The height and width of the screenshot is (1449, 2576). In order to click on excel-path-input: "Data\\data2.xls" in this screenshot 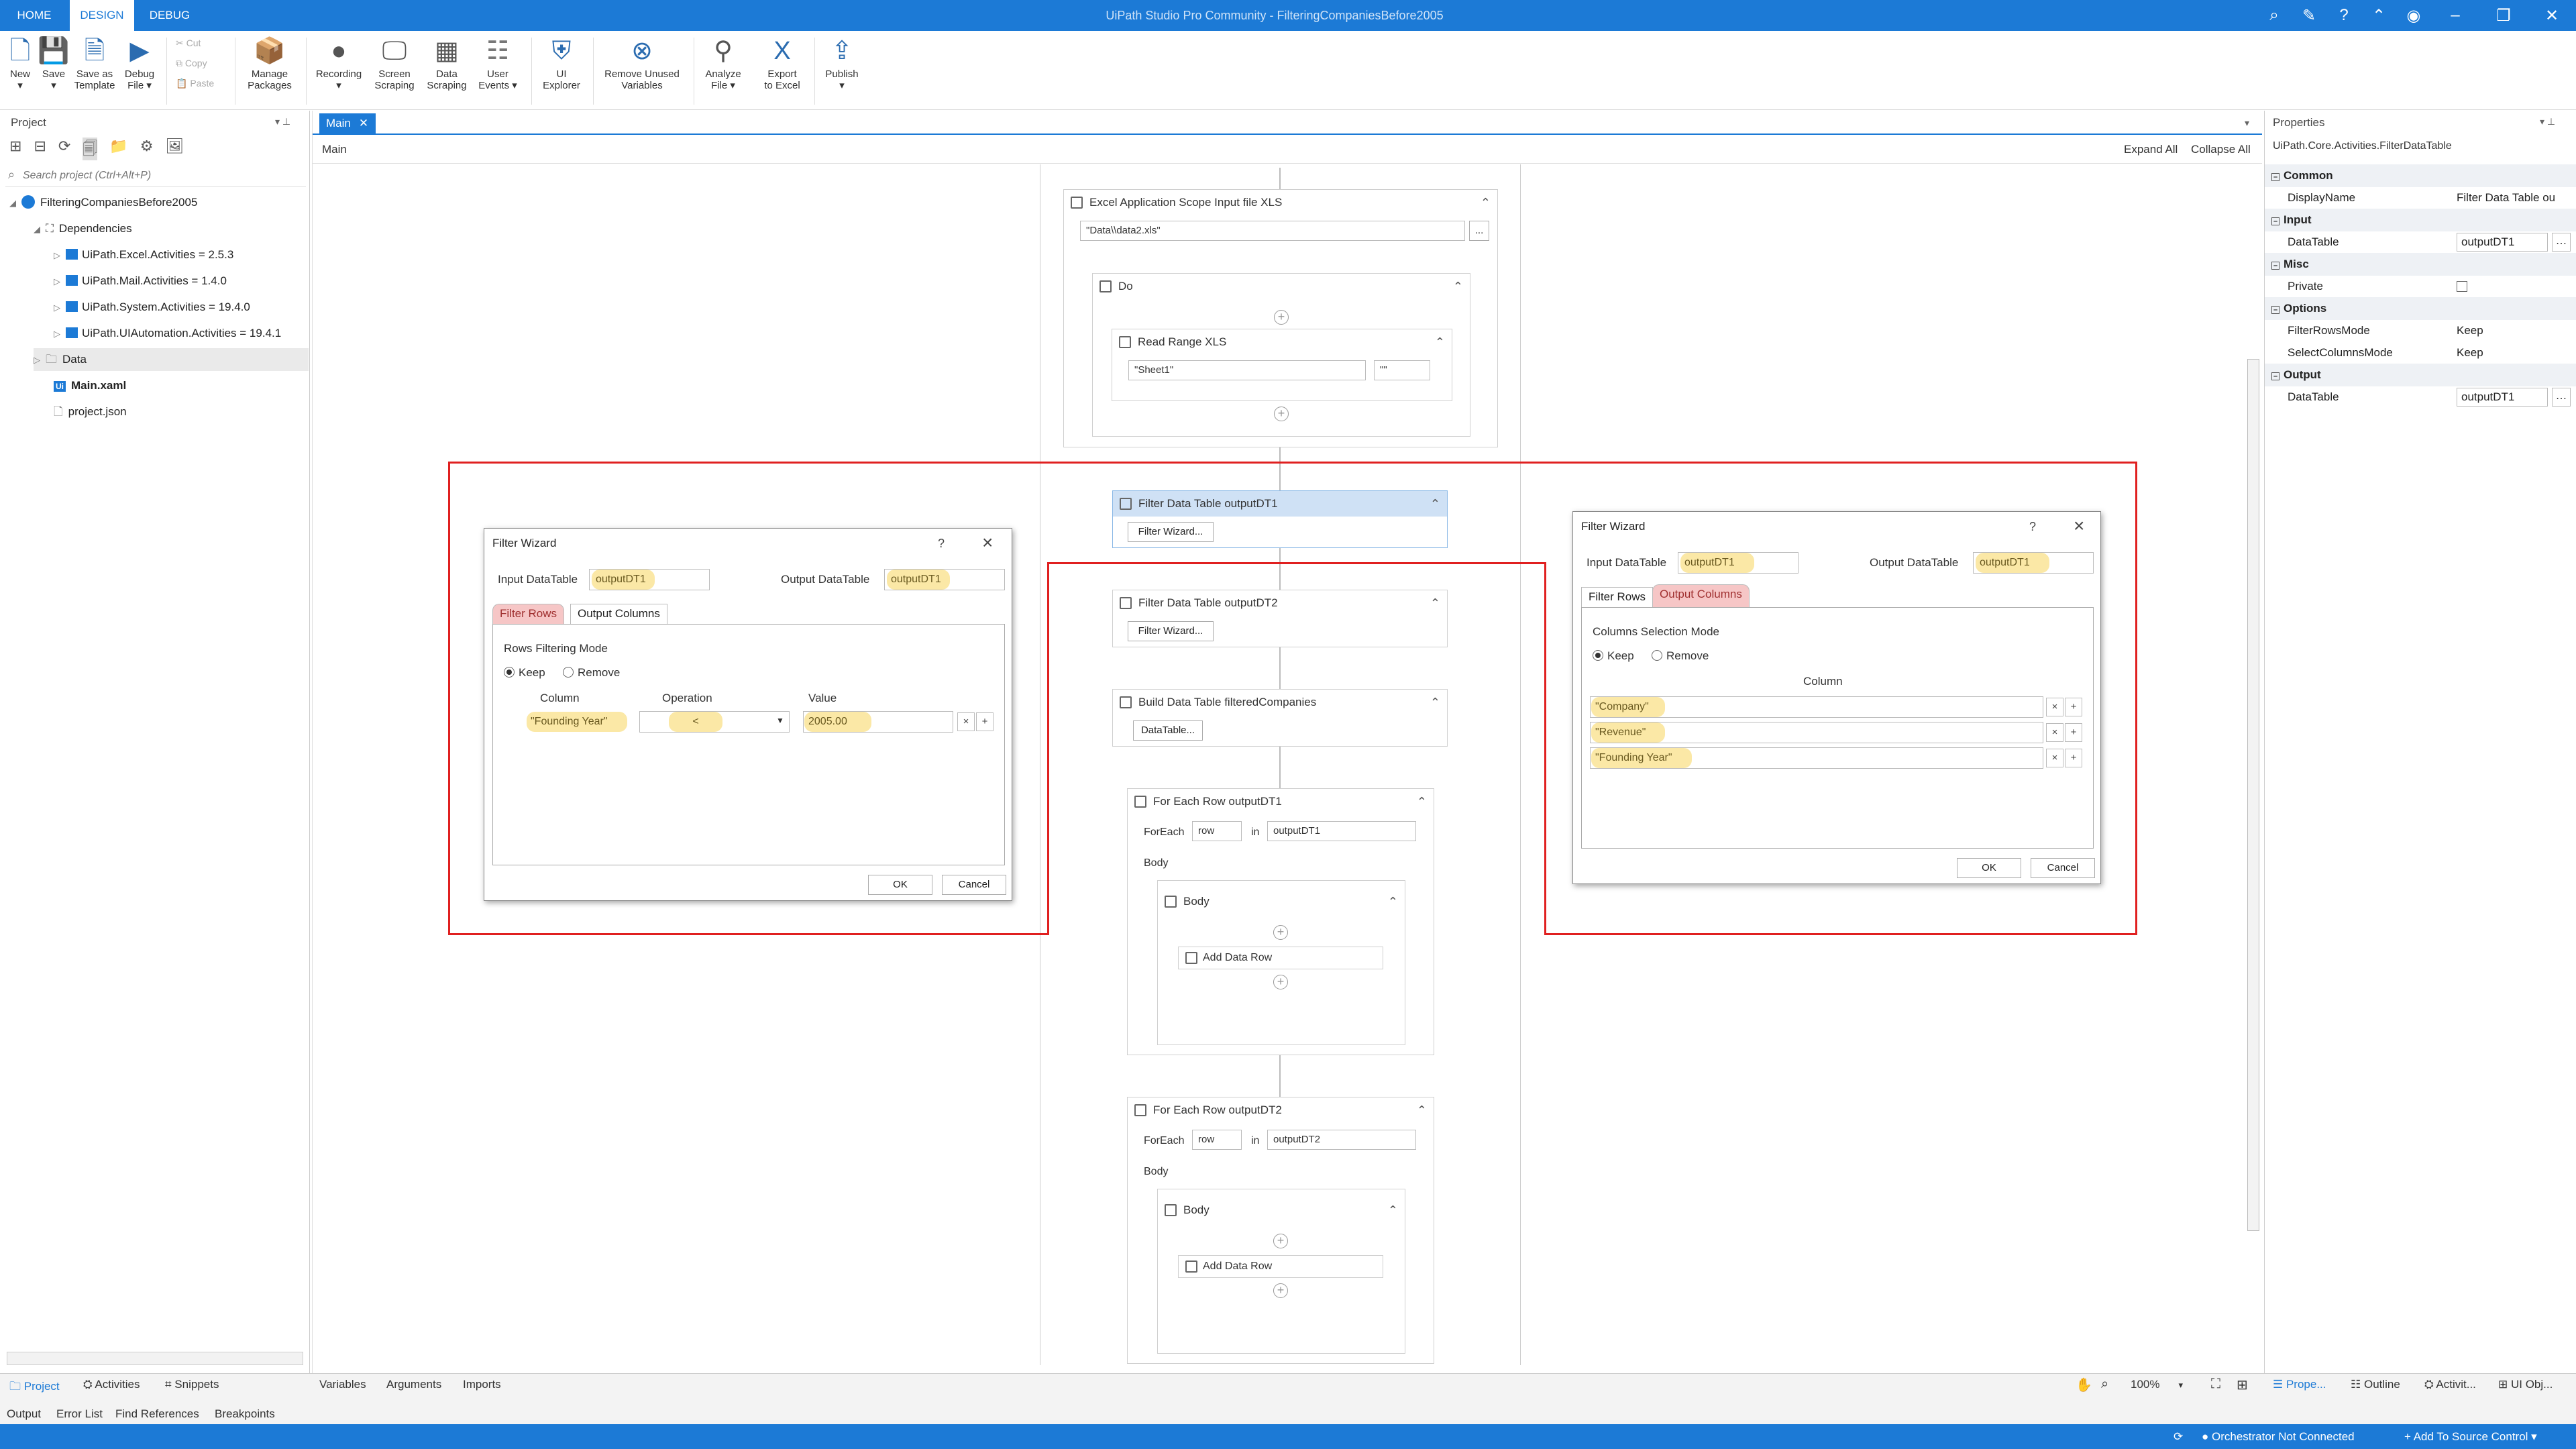, I will do `click(1272, 231)`.